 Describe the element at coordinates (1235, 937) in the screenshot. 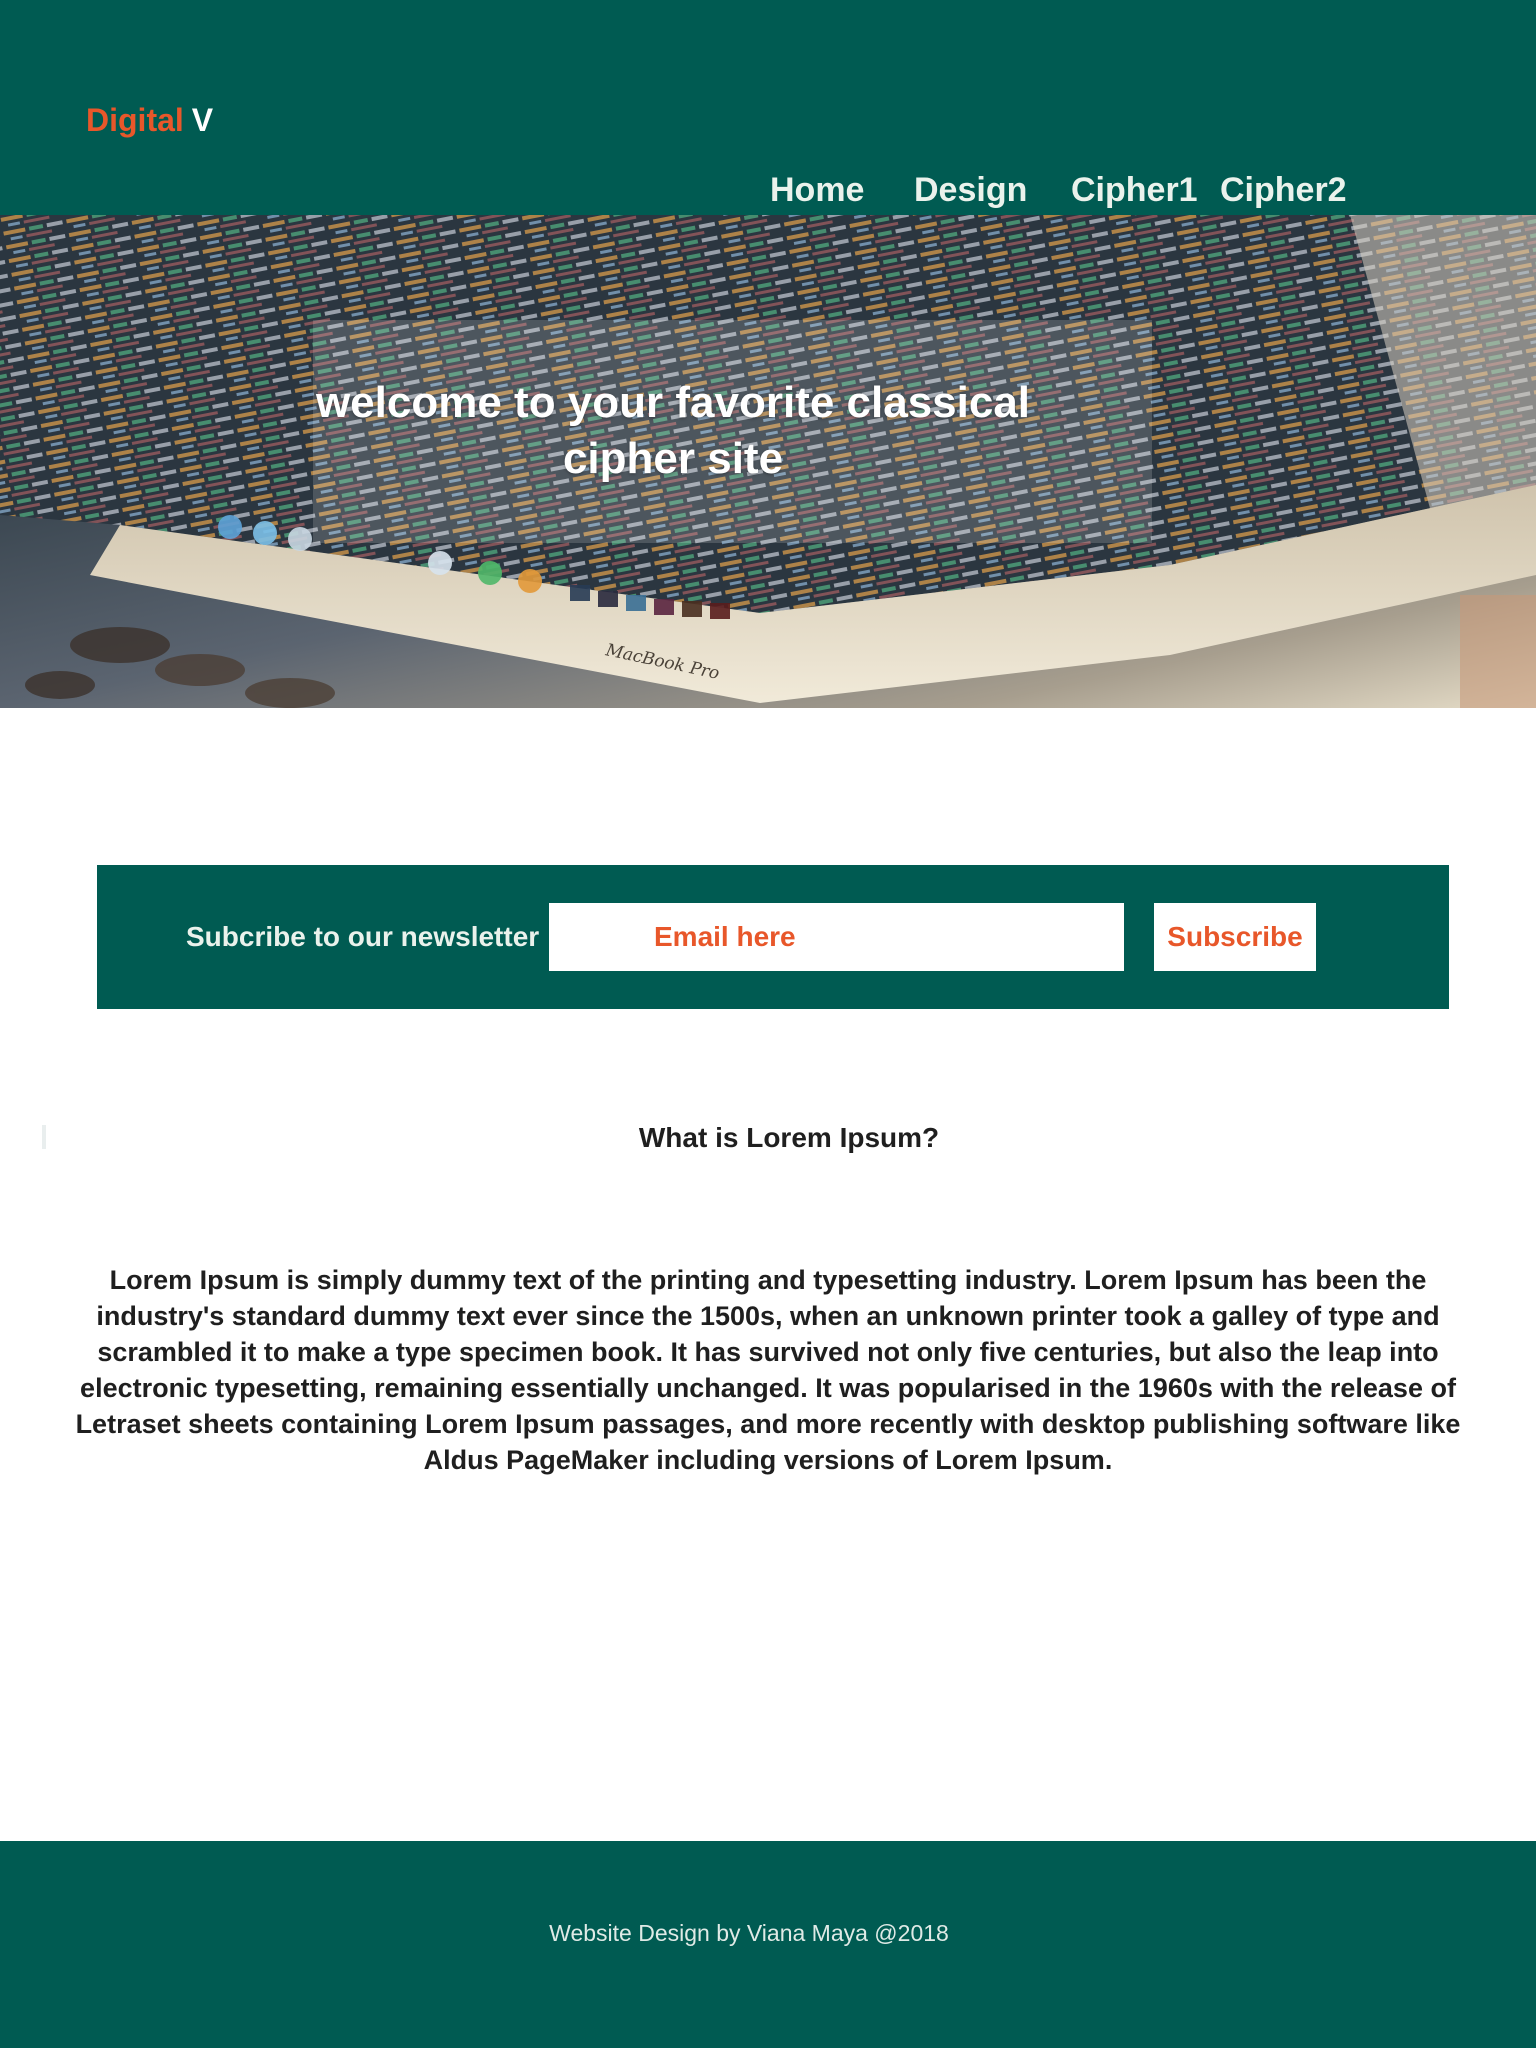

I see `subscribe-button: Subscribe` at that location.